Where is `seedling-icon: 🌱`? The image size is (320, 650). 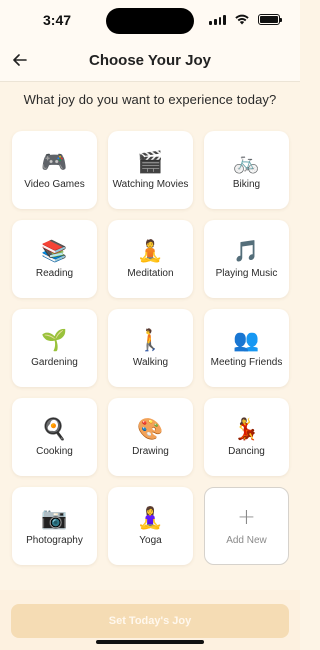 seedling-icon: 🌱 is located at coordinates (54, 339).